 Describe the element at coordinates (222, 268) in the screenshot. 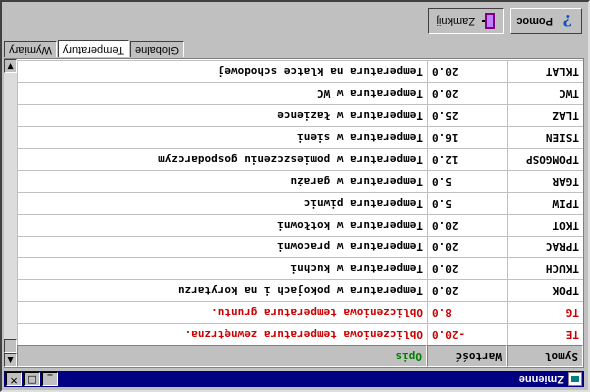

I see `cell-description: Temperatura w kuchni` at that location.